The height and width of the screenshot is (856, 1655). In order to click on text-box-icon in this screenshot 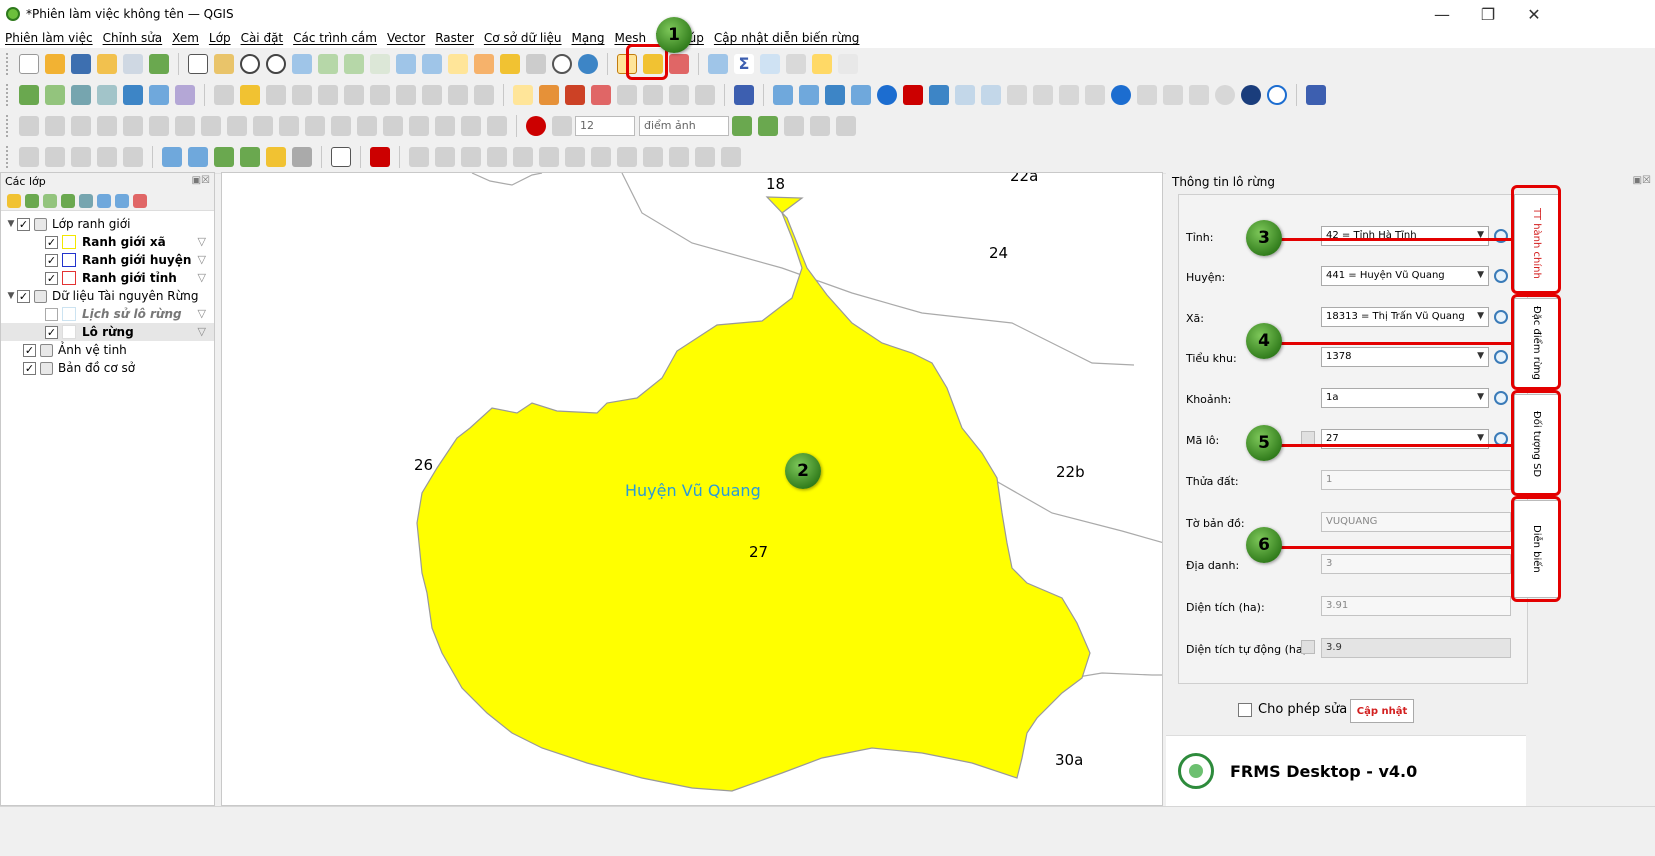, I will do `click(341, 157)`.